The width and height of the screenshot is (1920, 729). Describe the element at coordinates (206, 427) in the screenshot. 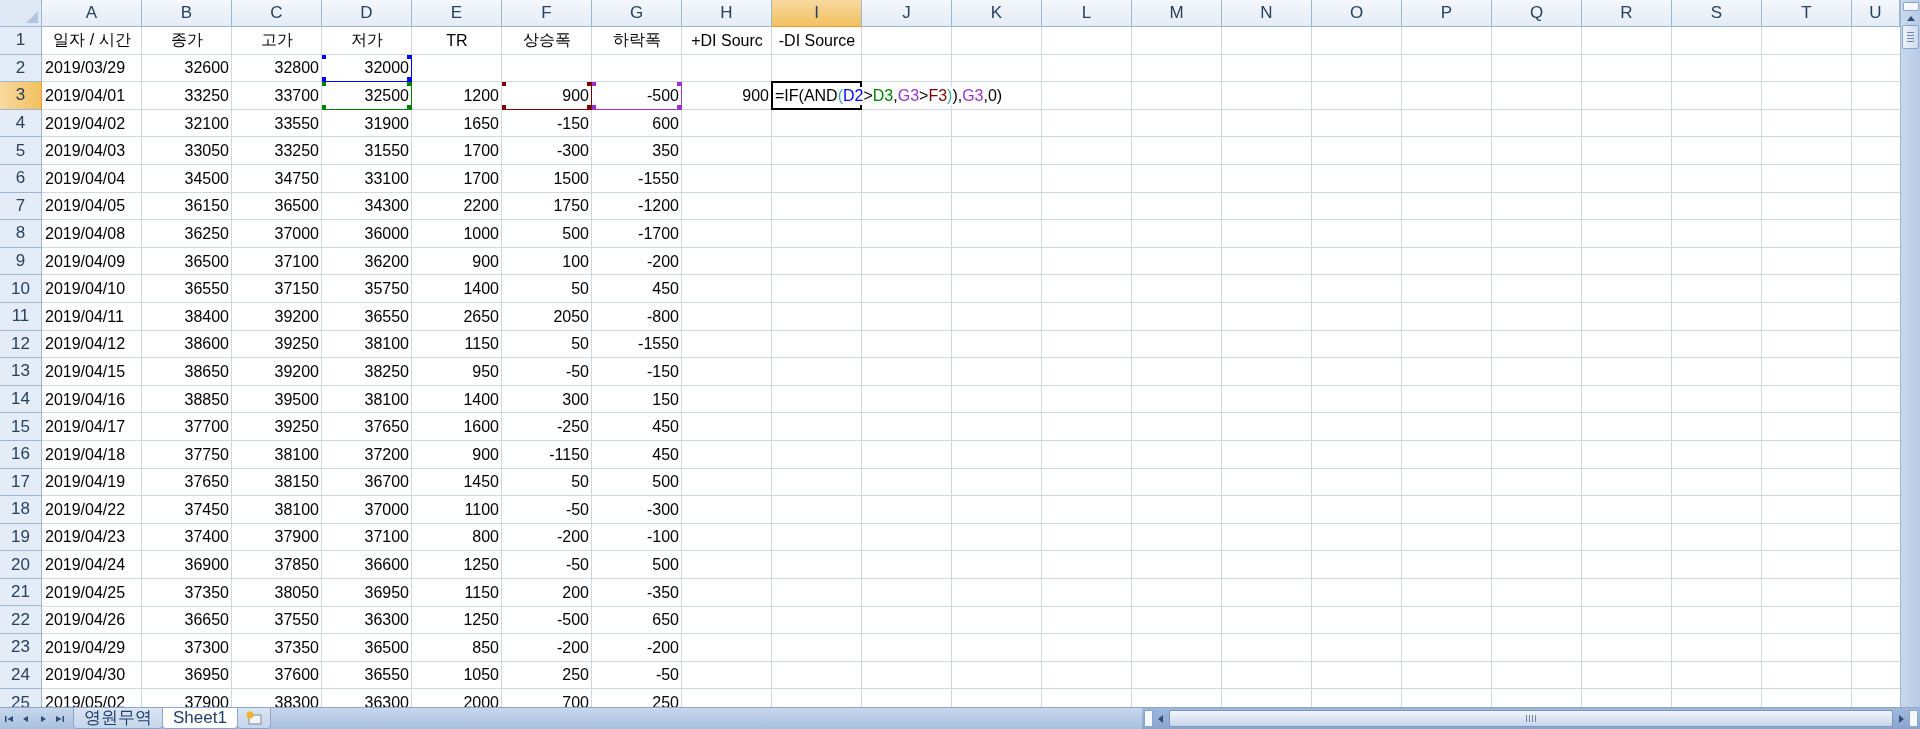

I see `table-cell: 37700` at that location.